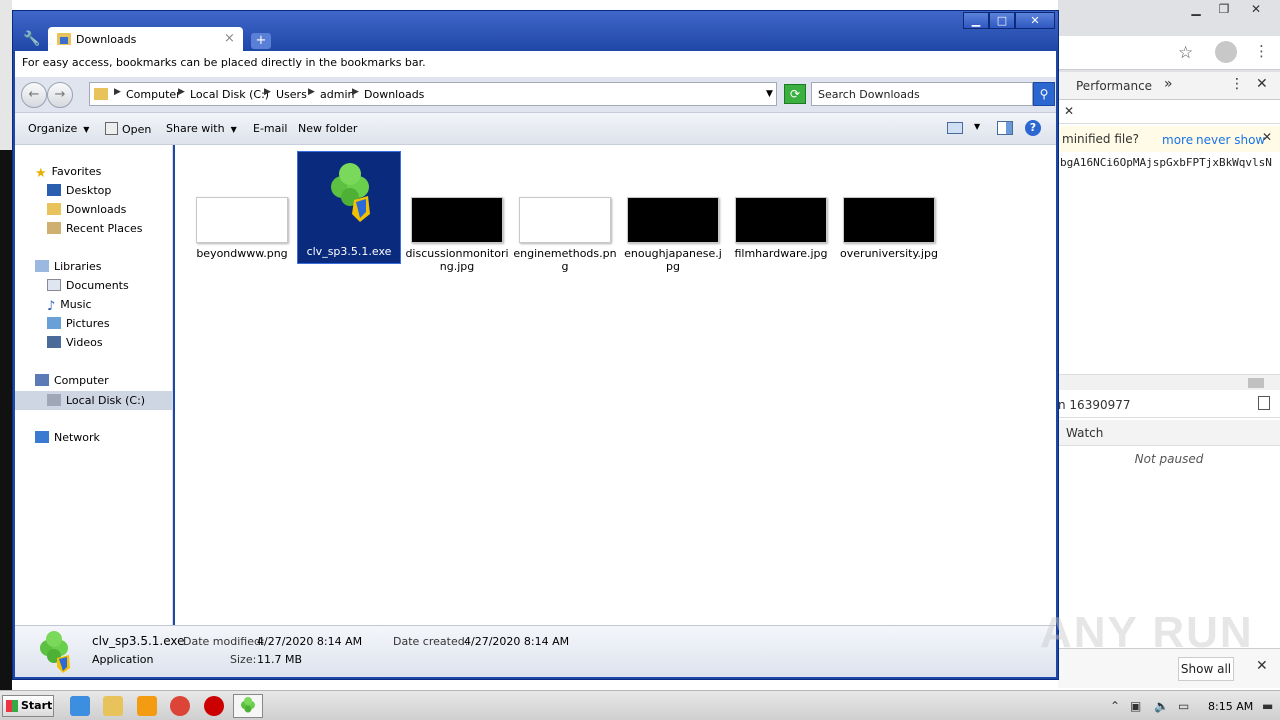  I want to click on breadcrumb-downloads: Downloads, so click(394, 94).